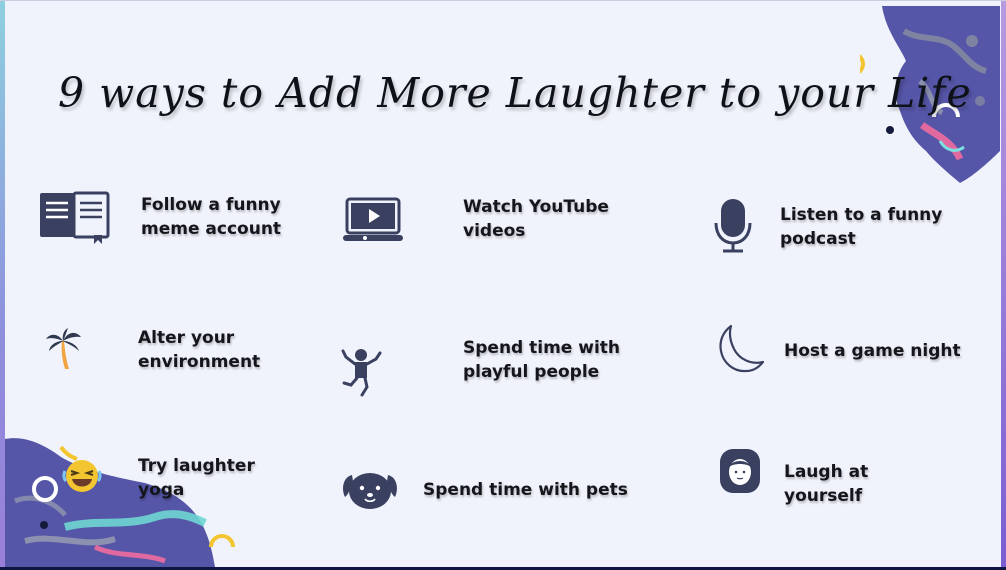 The image size is (1006, 570). I want to click on item-line: yourself, so click(823, 496).